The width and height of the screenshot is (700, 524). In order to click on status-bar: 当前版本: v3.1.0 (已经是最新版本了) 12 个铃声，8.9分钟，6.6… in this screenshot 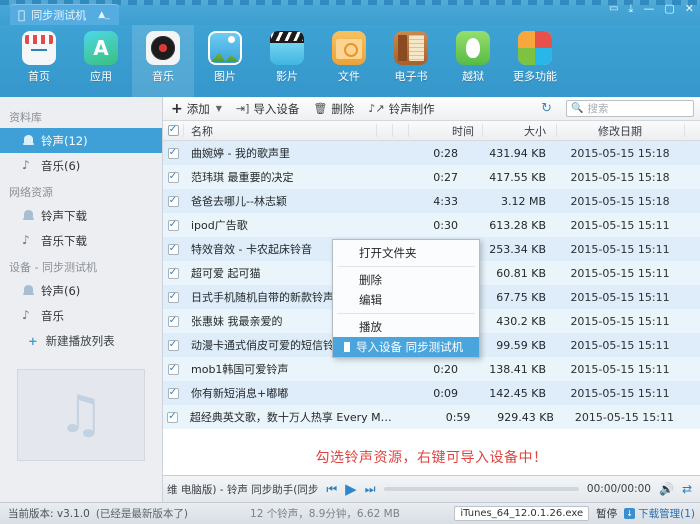, I will do `click(350, 513)`.